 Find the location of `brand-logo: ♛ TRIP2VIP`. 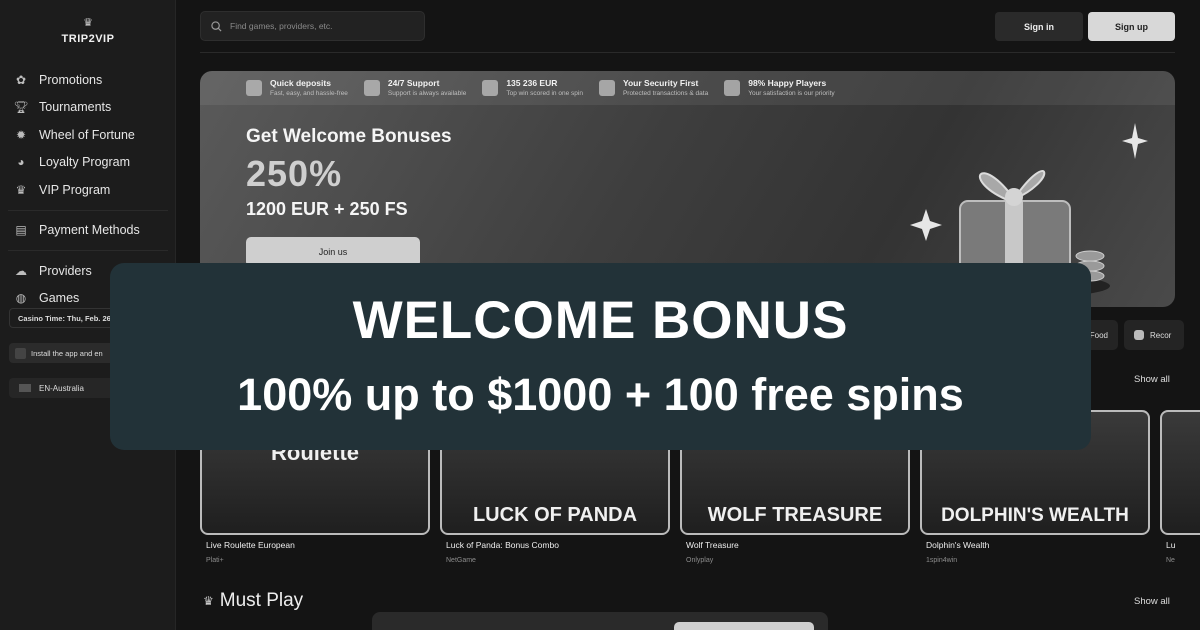

brand-logo: ♛ TRIP2VIP is located at coordinates (88, 35).